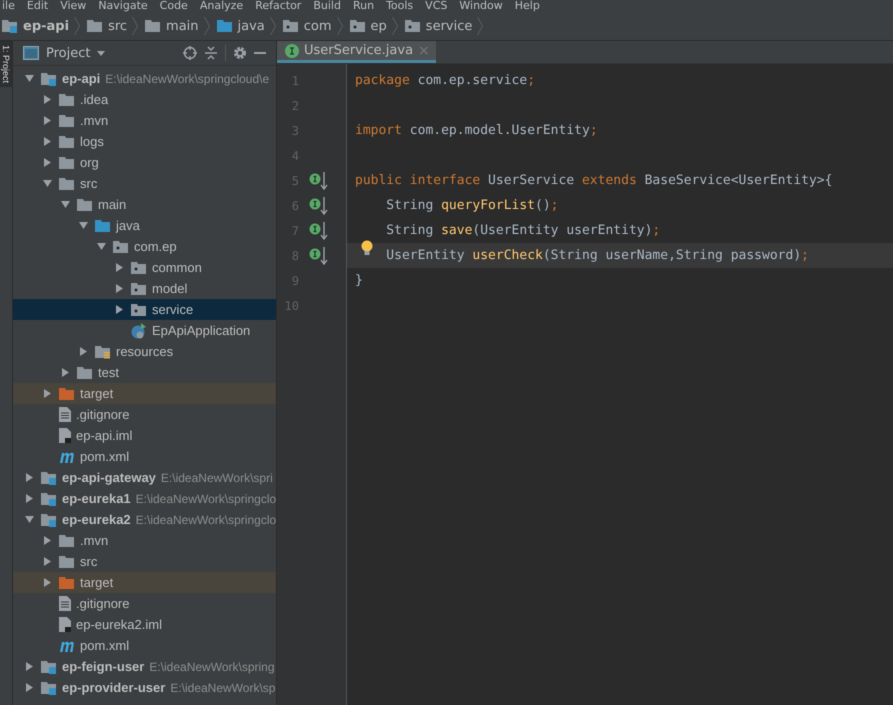 This screenshot has width=893, height=705. I want to click on menu-item: Edit, so click(37, 6).